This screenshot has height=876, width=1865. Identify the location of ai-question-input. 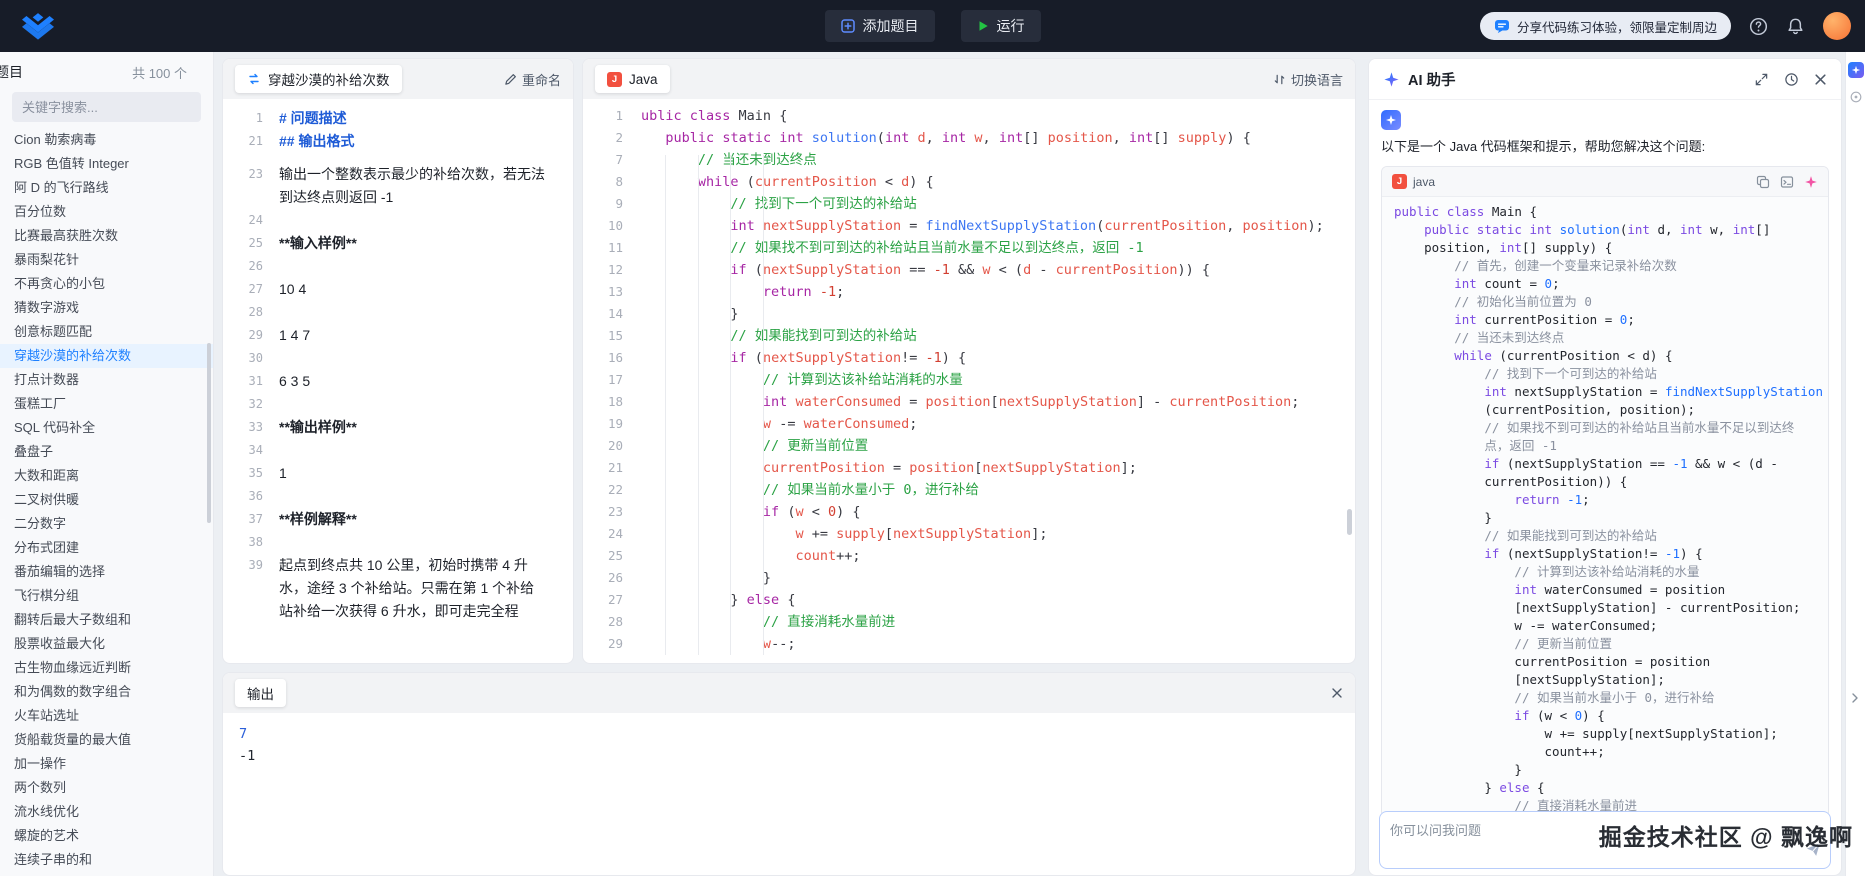
(1605, 840).